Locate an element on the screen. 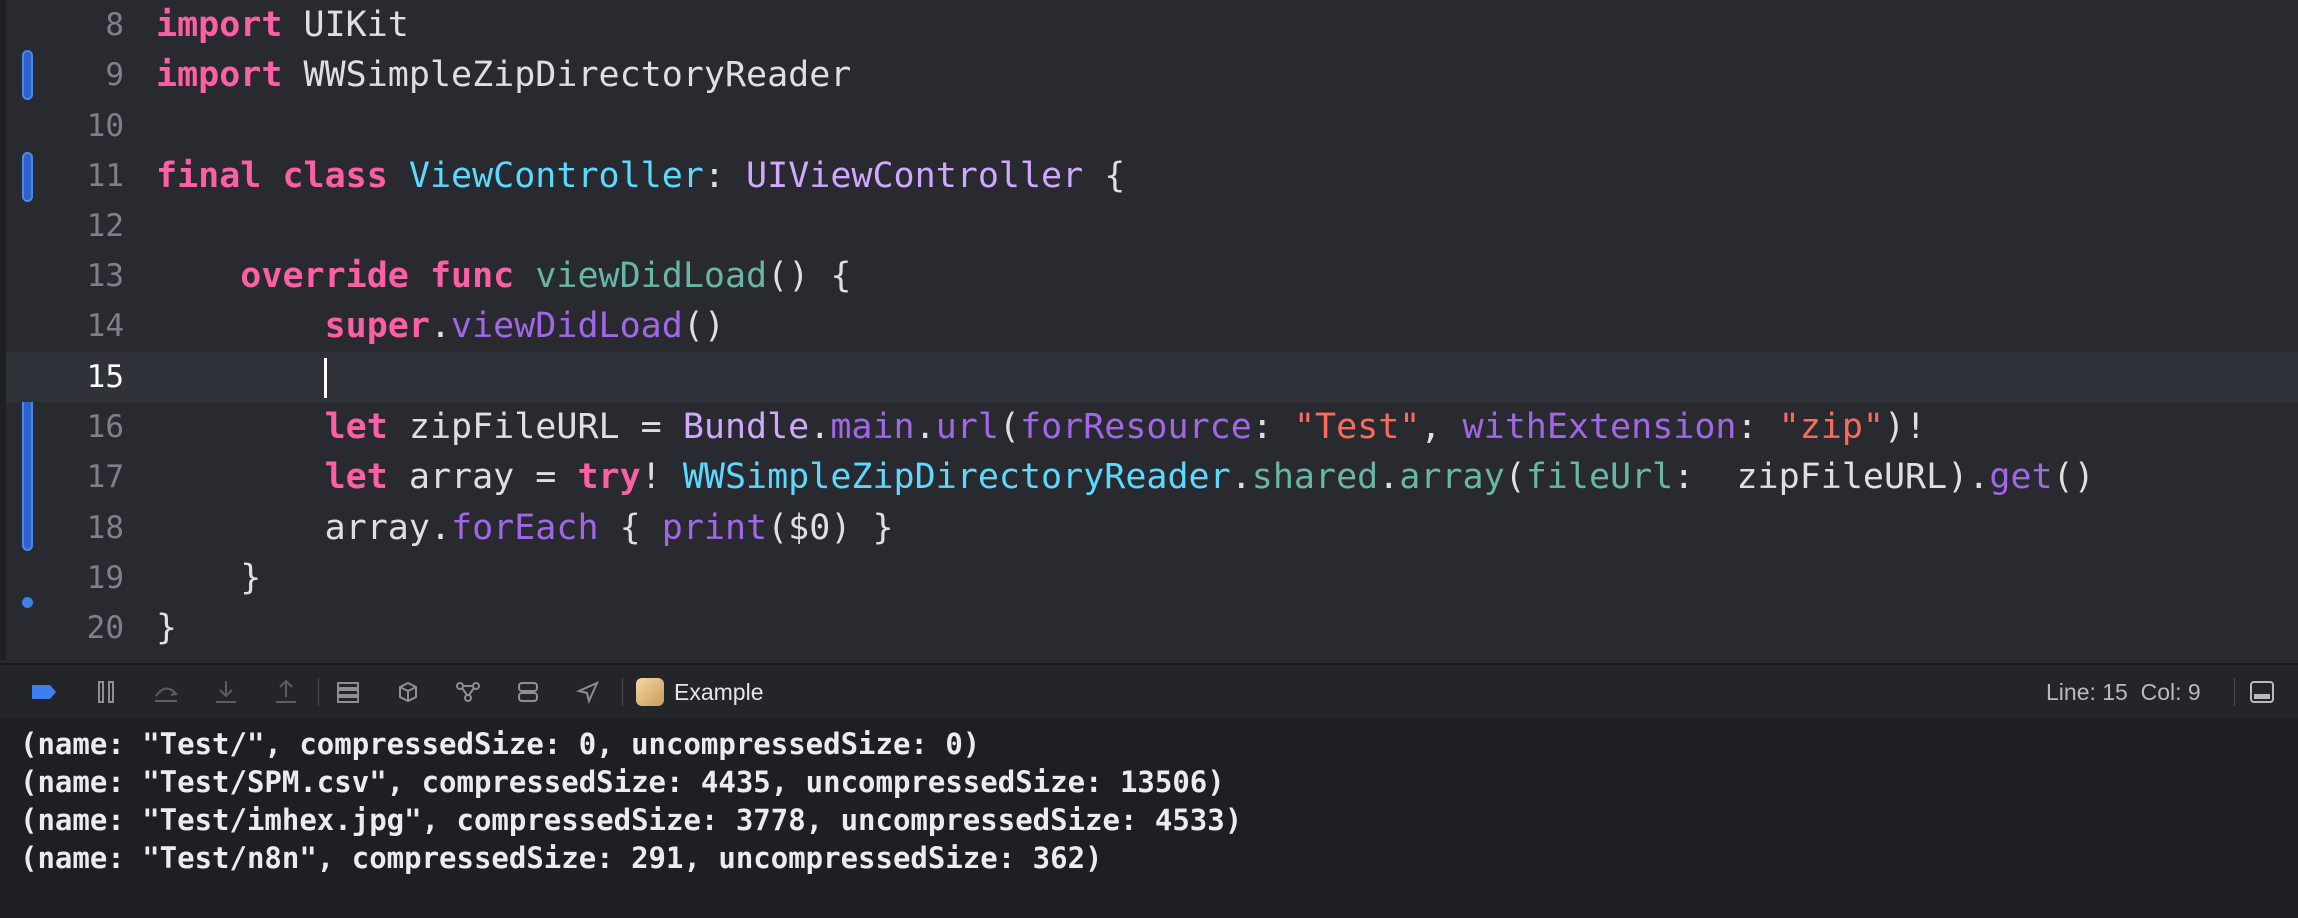 The image size is (2298, 918). class-name: ViewController is located at coordinates (556, 176).